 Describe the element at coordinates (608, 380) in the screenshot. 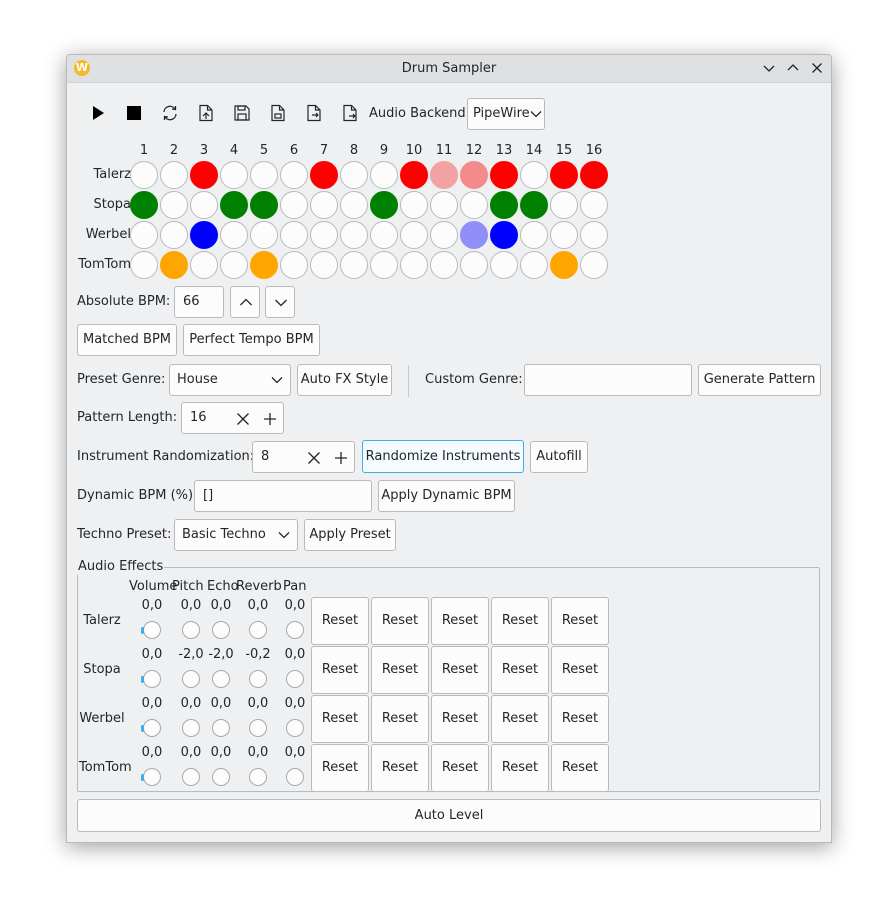

I see `custom-genre-input` at that location.